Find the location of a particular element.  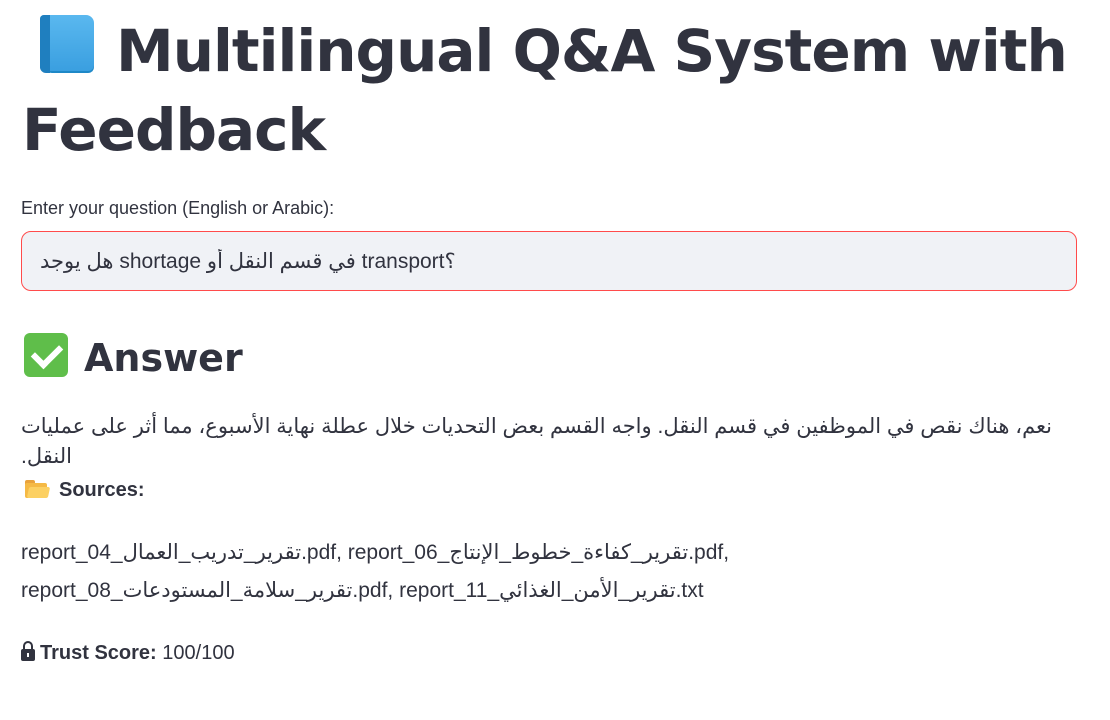

answer-heading: Answer is located at coordinates (133, 358).